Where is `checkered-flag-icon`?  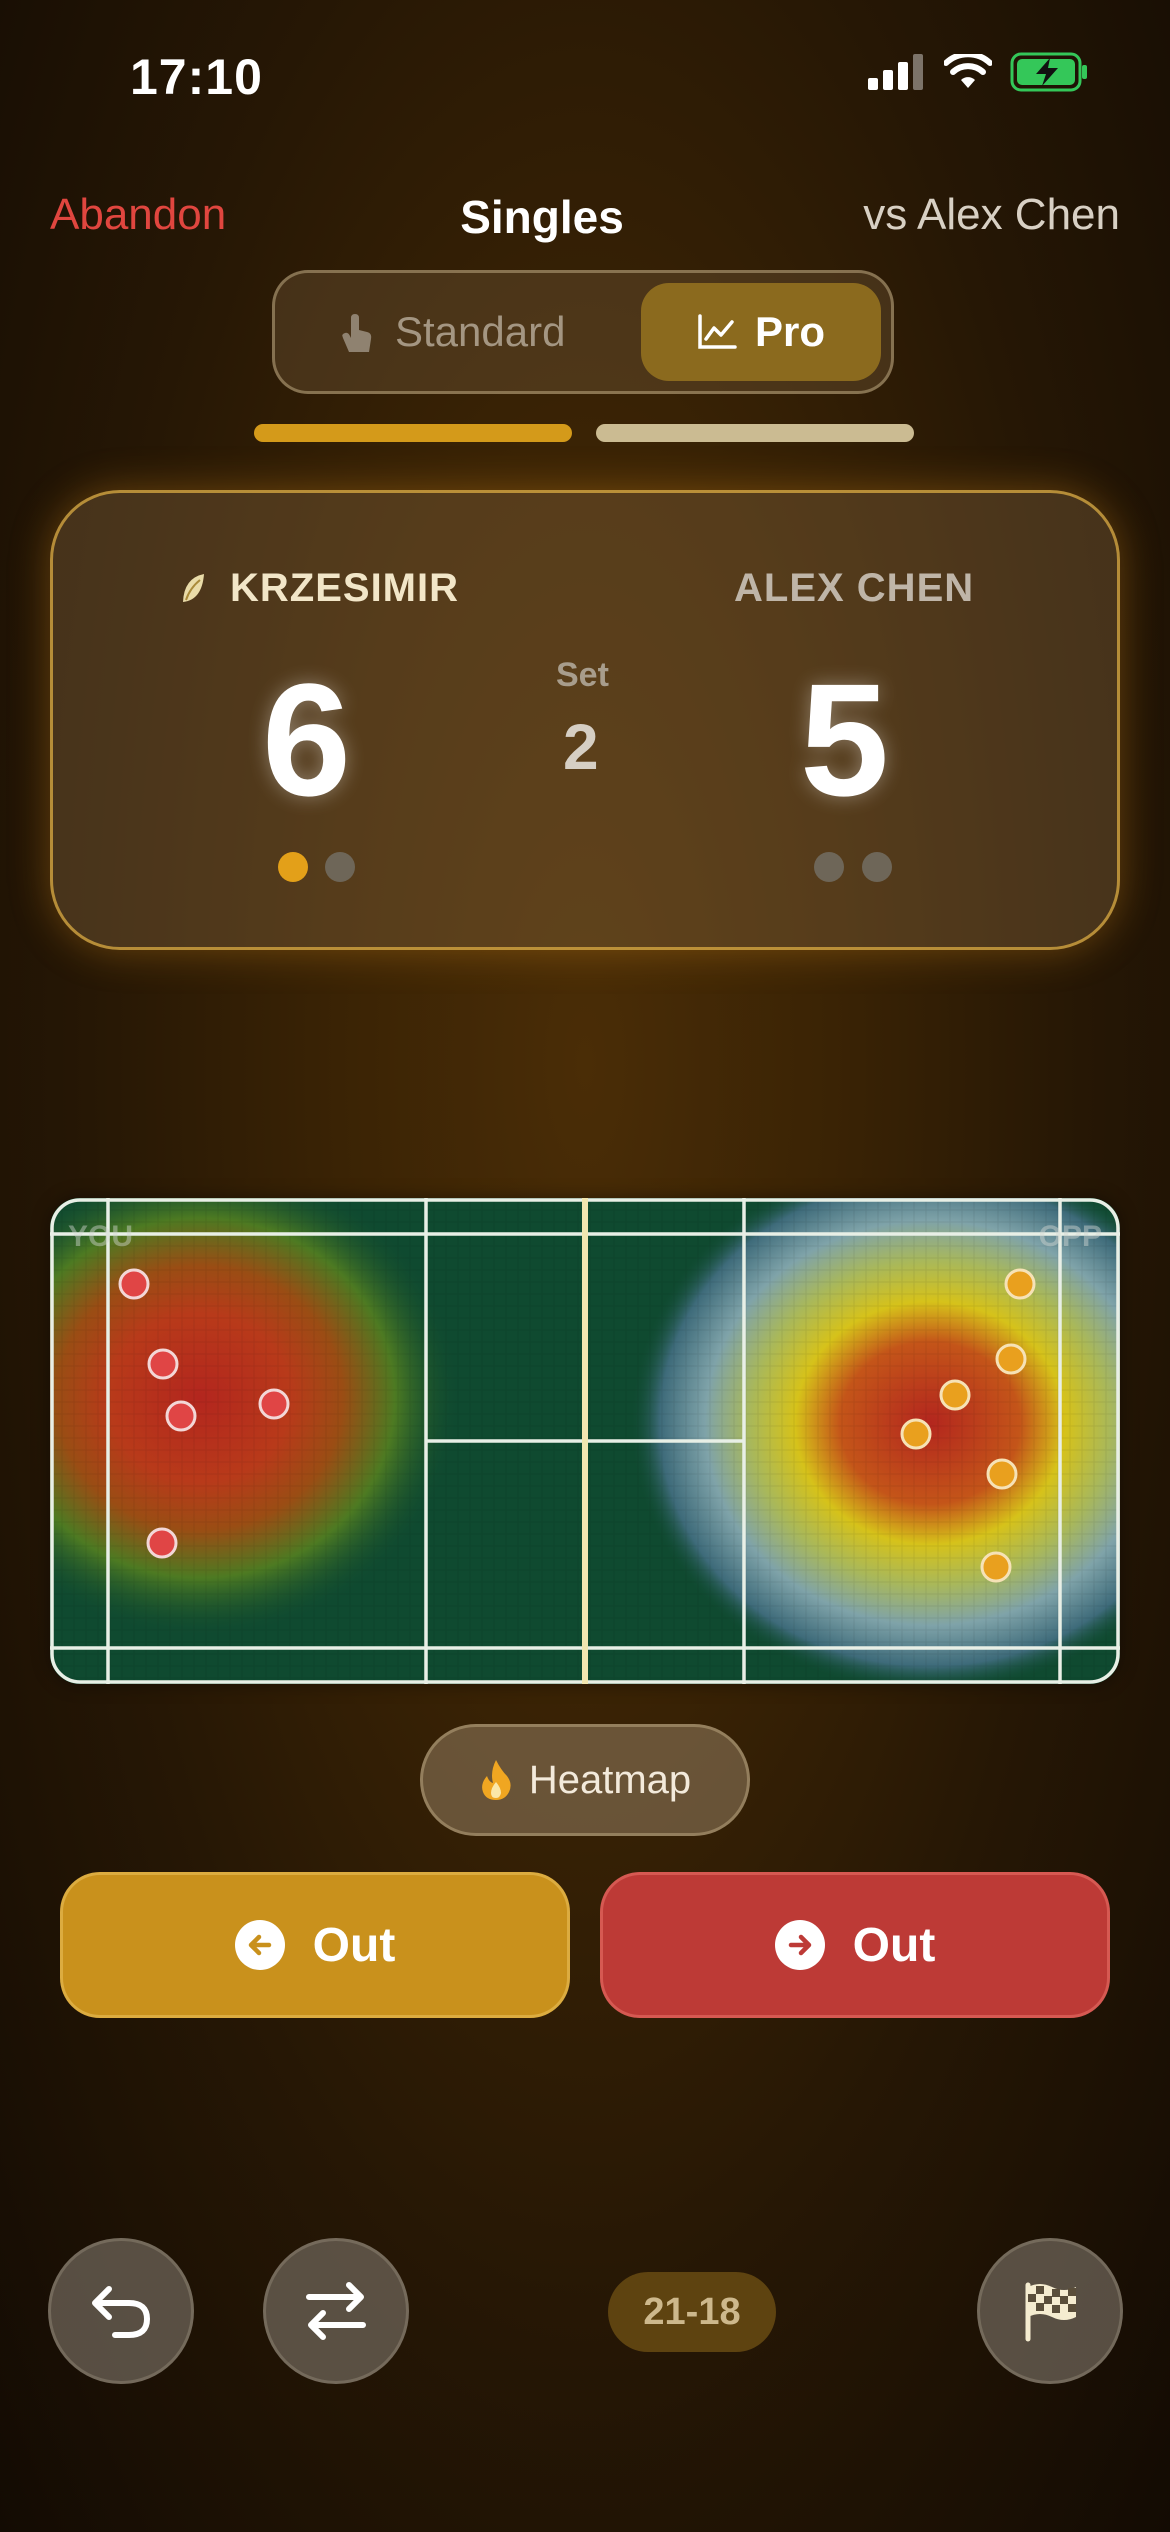
checkered-flag-icon is located at coordinates (1050, 2312).